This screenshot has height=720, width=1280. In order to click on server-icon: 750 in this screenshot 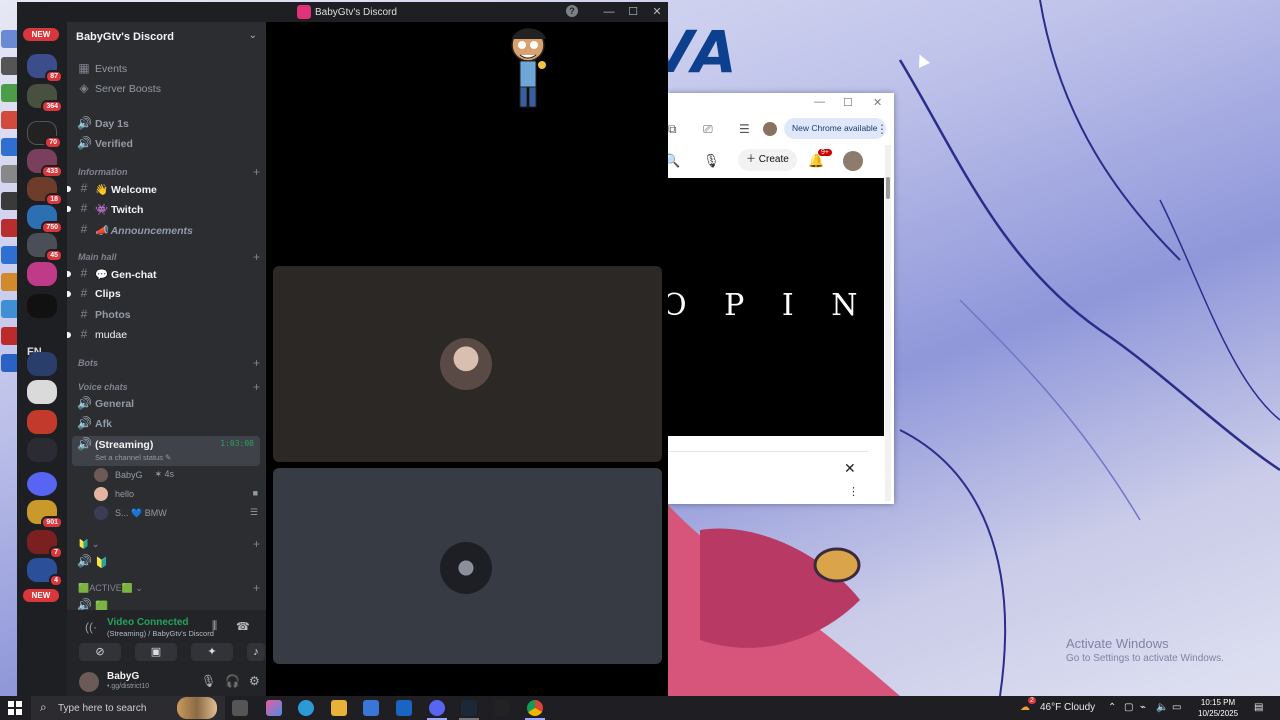, I will do `click(45, 219)`.